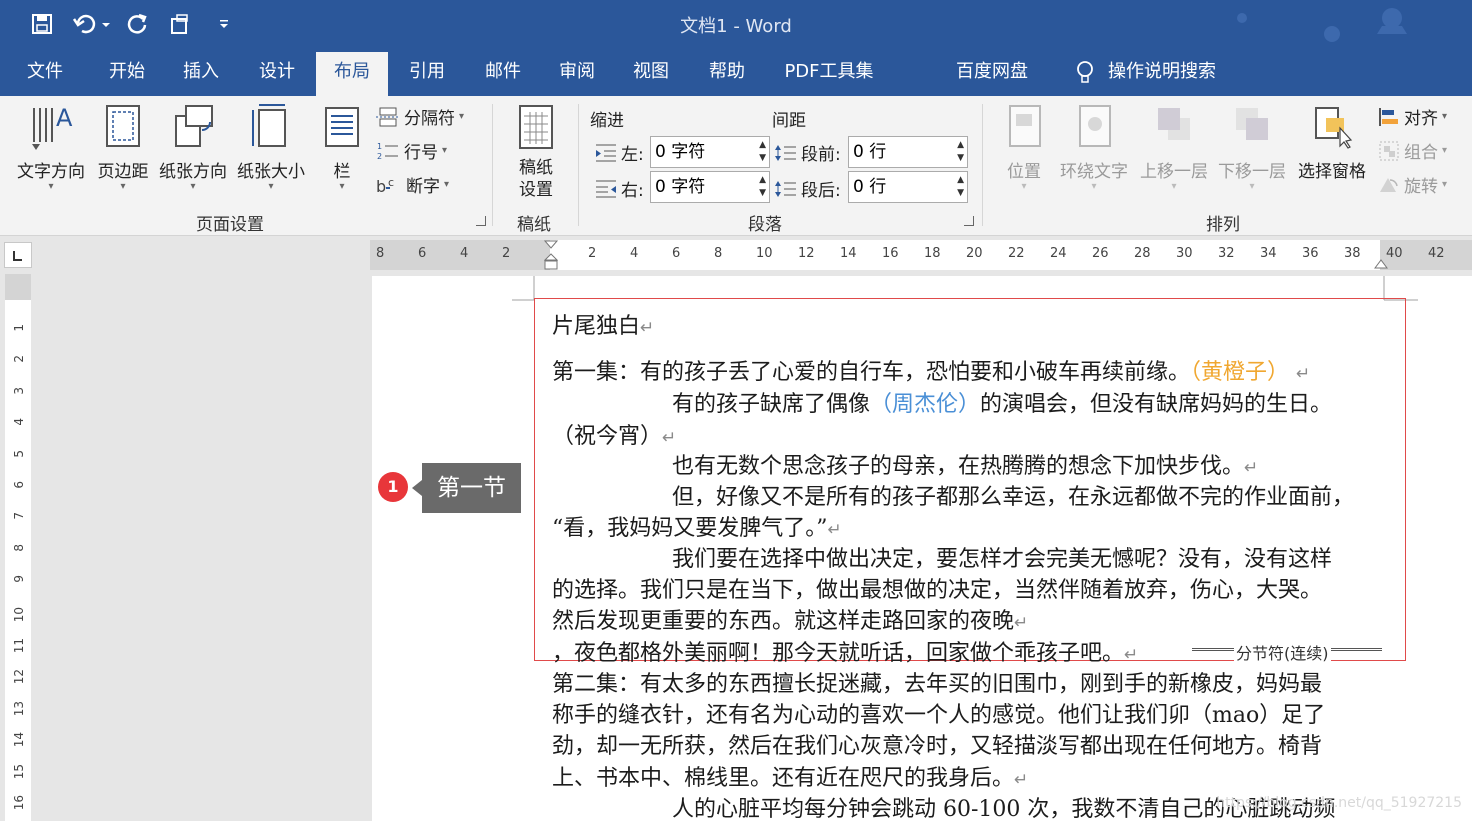 The height and width of the screenshot is (821, 1472). Describe the element at coordinates (19, 453) in the screenshot. I see `vertical-ruler-tick-label: 5` at that location.